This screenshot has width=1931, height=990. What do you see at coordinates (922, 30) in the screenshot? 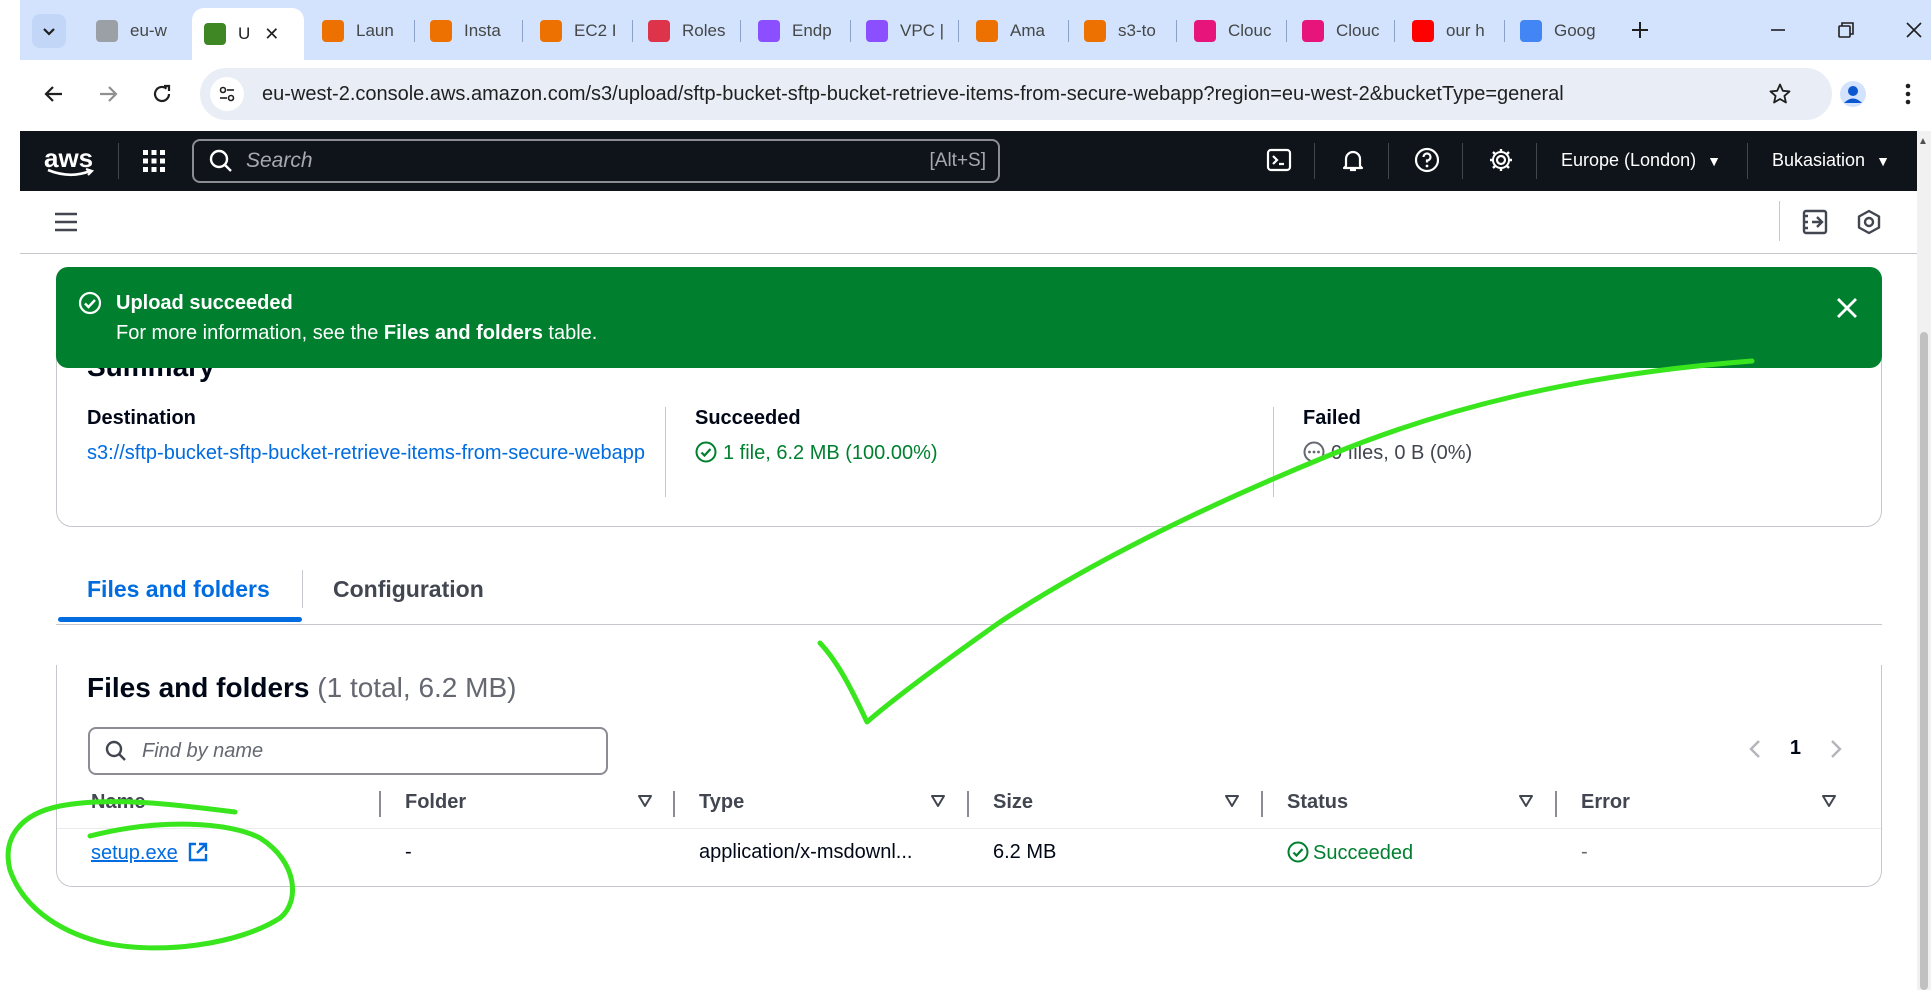
I see `tab-title: VPC |` at bounding box center [922, 30].